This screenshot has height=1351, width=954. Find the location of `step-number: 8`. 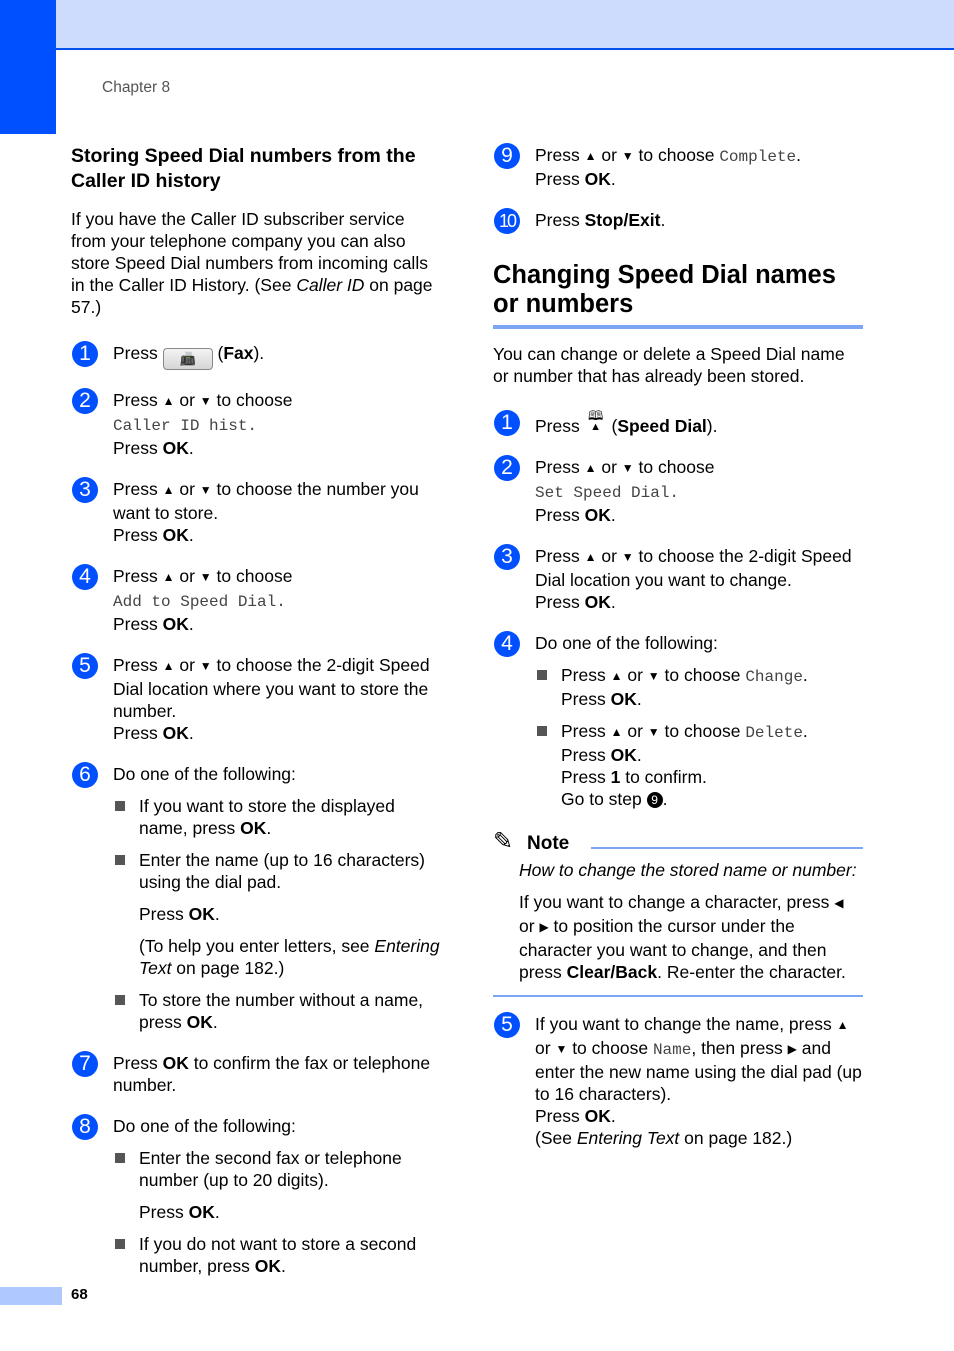

step-number: 8 is located at coordinates (85, 1127).